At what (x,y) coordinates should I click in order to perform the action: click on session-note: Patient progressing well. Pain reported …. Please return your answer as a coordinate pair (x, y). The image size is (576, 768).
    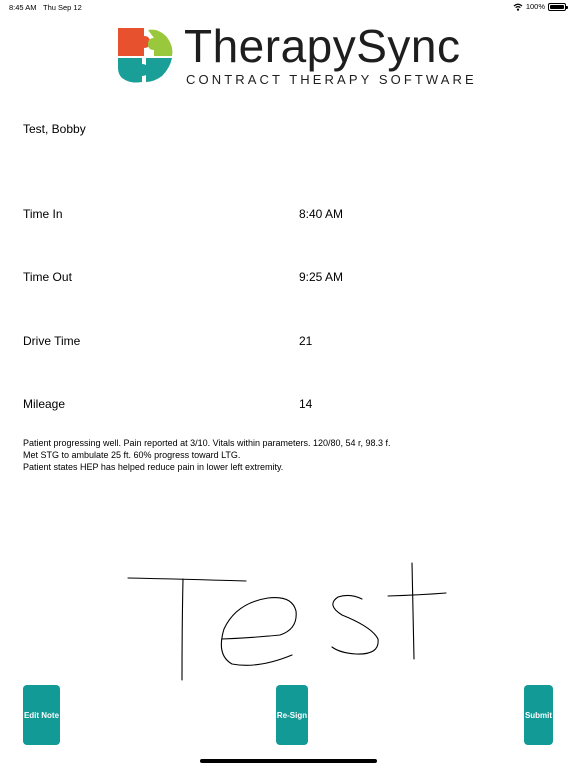
    Looking at the image, I should click on (283, 455).